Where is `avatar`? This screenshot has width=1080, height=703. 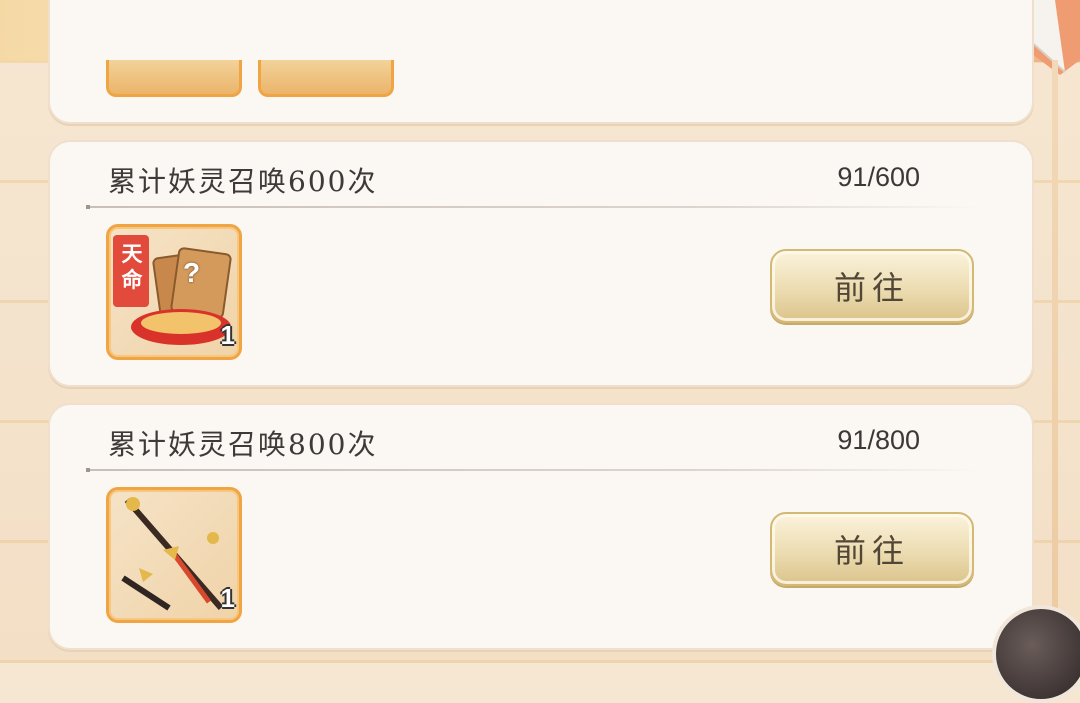 avatar is located at coordinates (1036, 654).